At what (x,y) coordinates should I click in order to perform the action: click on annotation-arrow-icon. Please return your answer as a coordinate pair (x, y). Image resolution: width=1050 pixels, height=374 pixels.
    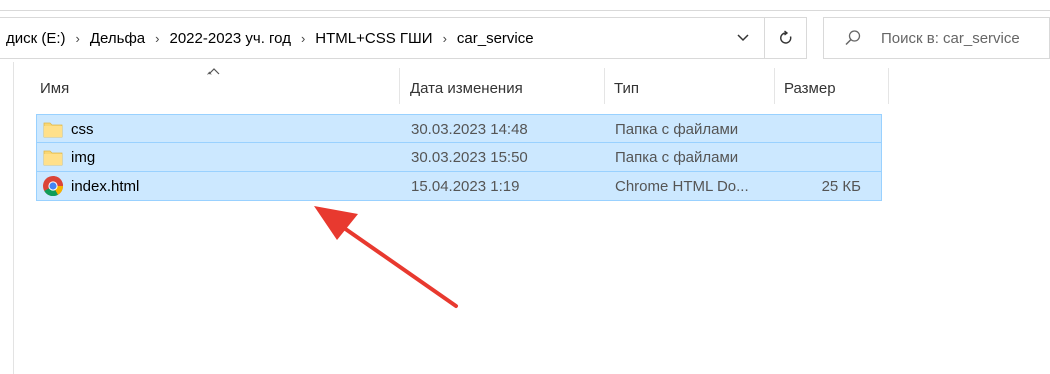
    Looking at the image, I should click on (395, 263).